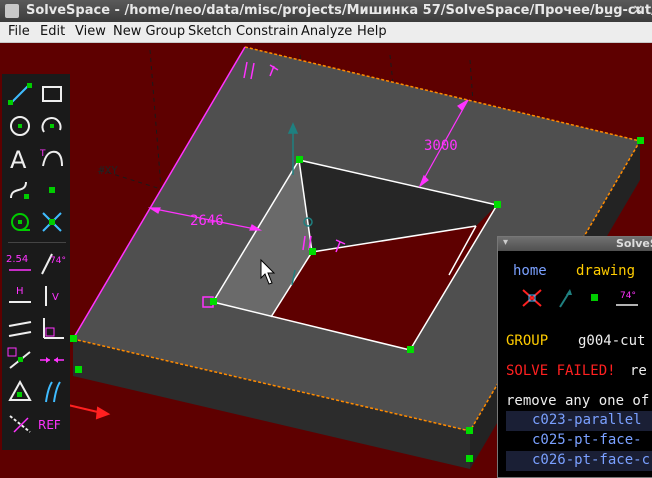 The height and width of the screenshot is (478, 652). What do you see at coordinates (210, 31) in the screenshot?
I see `menu-sketch: Sketch` at bounding box center [210, 31].